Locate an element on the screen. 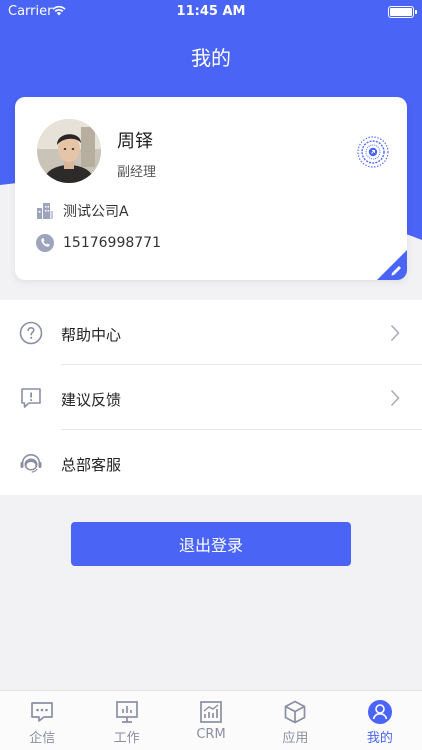  tab-bar: 企信 工作 CRM 应用 我的 is located at coordinates (211, 720).